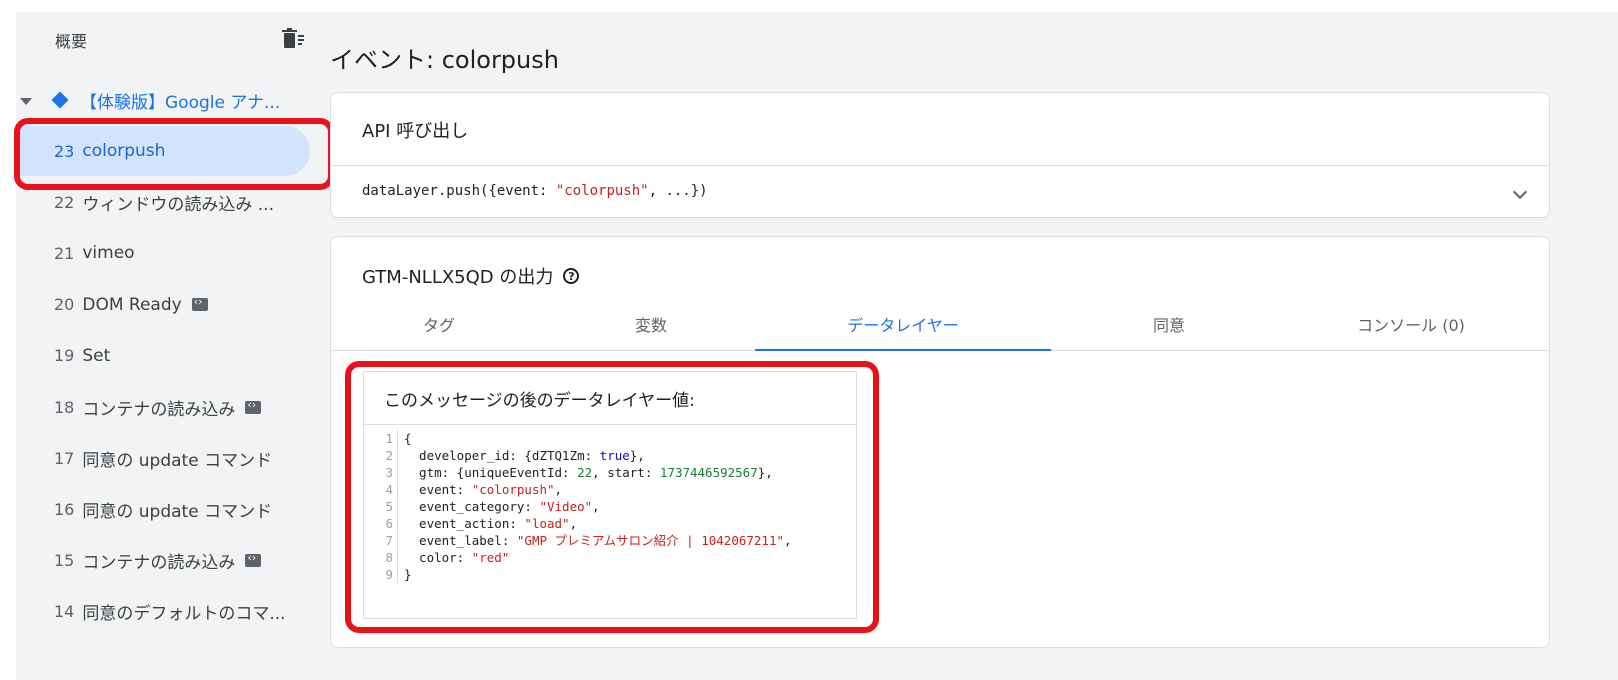 The height and width of the screenshot is (680, 1618). I want to click on sidebar-event-item: 19 Set, so click(163, 356).